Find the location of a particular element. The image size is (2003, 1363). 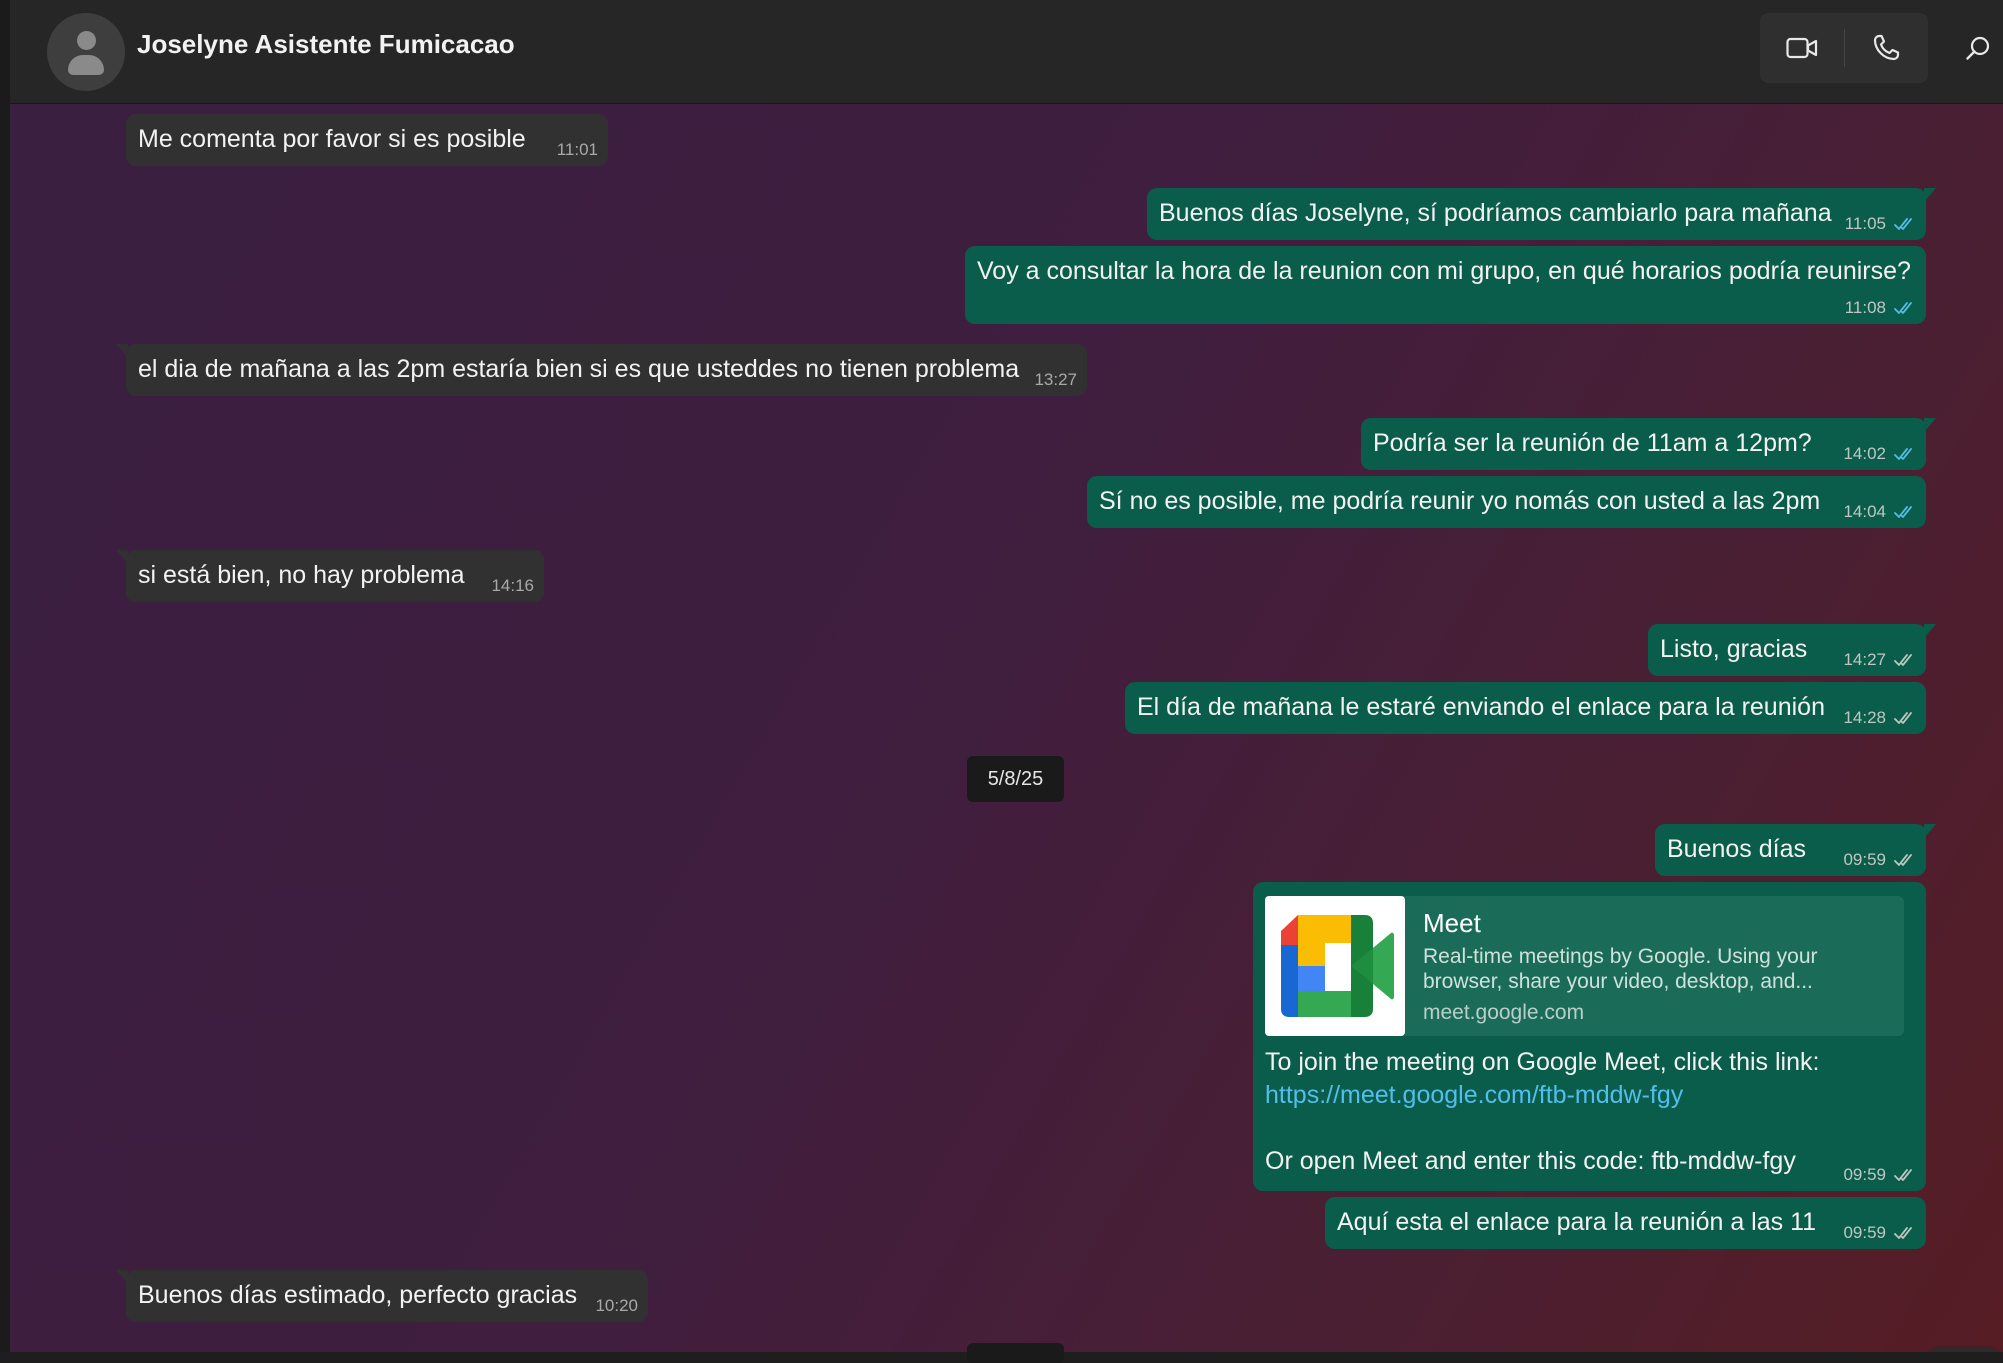

voice-call-button is located at coordinates (1886, 48).